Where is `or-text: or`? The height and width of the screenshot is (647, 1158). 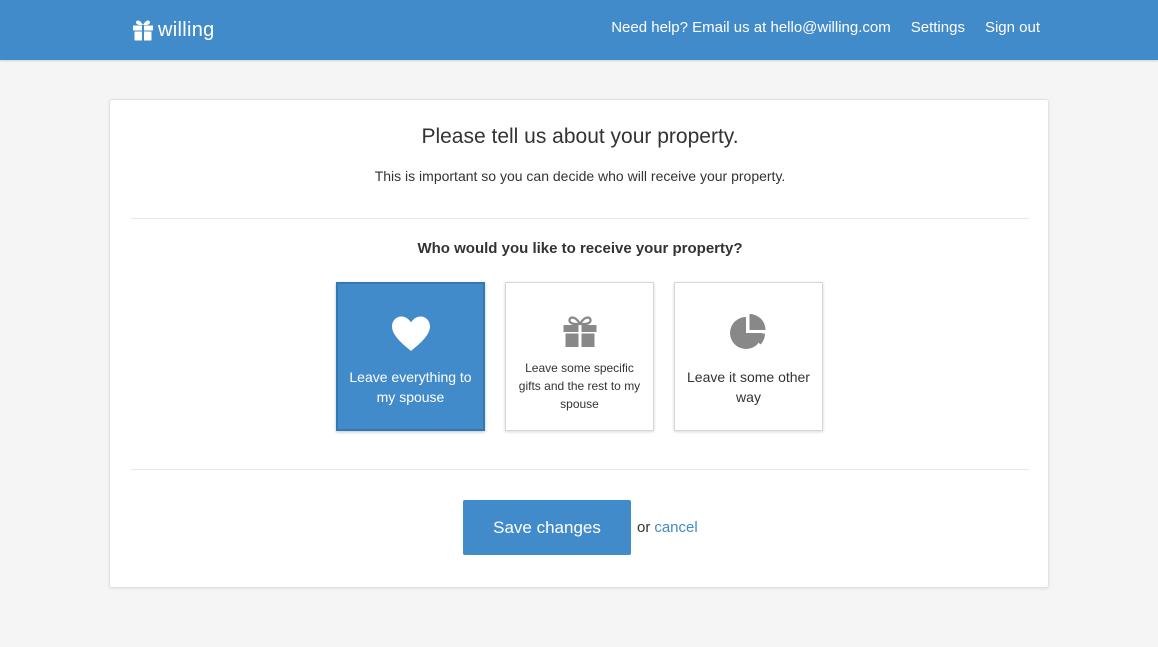 or-text: or is located at coordinates (644, 527).